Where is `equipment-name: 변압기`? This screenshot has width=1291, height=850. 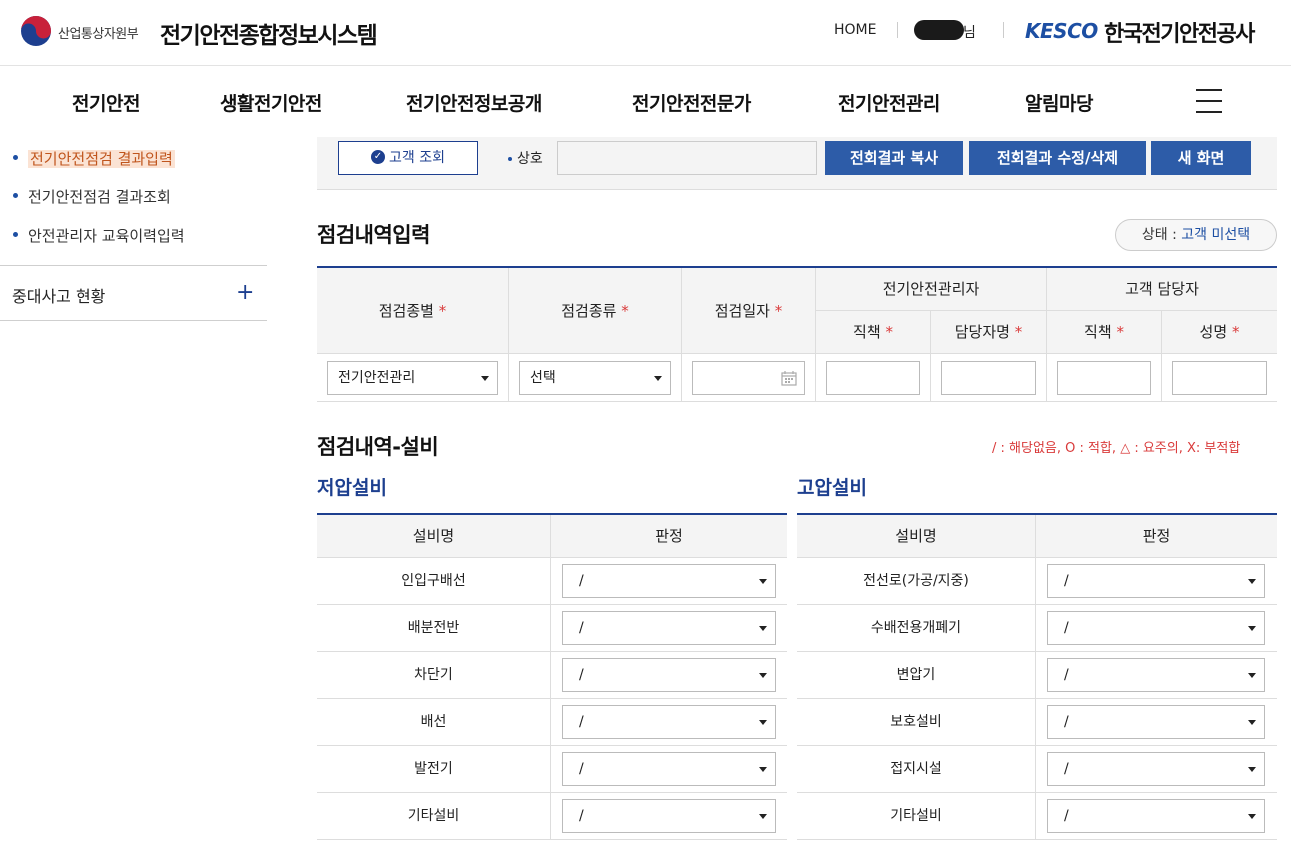 equipment-name: 변압기 is located at coordinates (916, 675).